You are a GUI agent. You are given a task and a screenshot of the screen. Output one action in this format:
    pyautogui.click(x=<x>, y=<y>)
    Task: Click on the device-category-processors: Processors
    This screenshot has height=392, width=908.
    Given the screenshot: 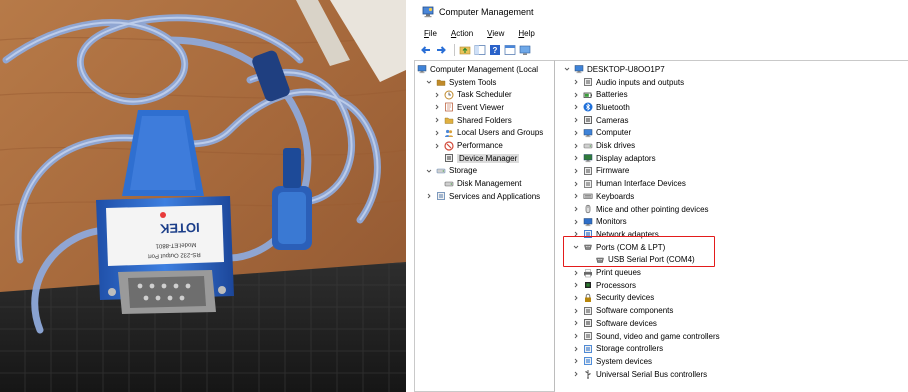 What is the action you would take?
    pyautogui.click(x=604, y=285)
    